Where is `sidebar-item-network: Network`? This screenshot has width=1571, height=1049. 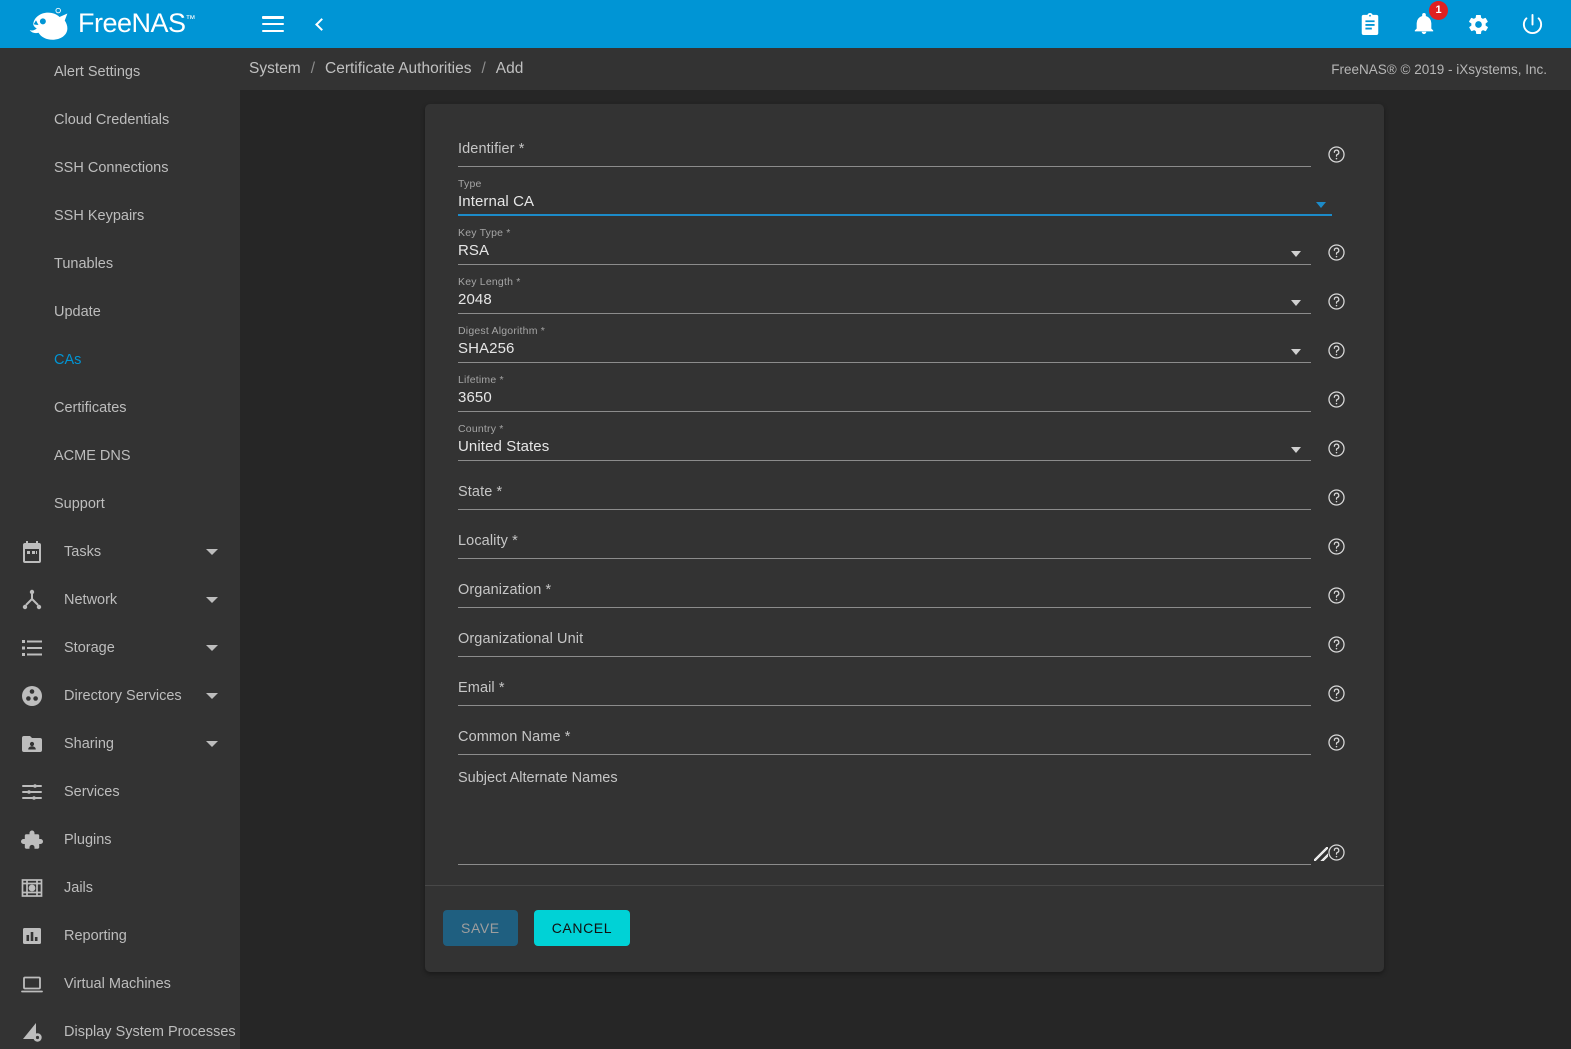
sidebar-item-network: Network is located at coordinates (120, 600).